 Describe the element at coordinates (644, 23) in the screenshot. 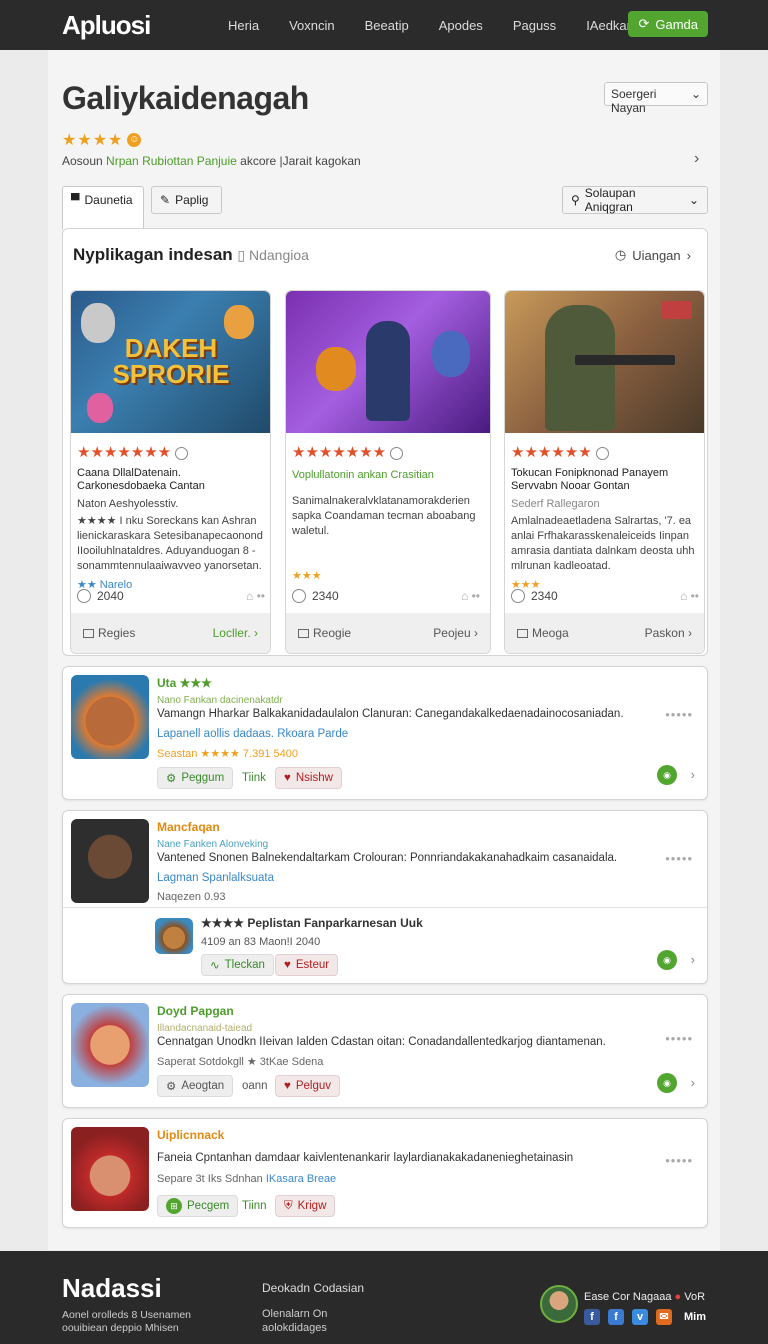

I see `refresh-icon: ⟳` at that location.